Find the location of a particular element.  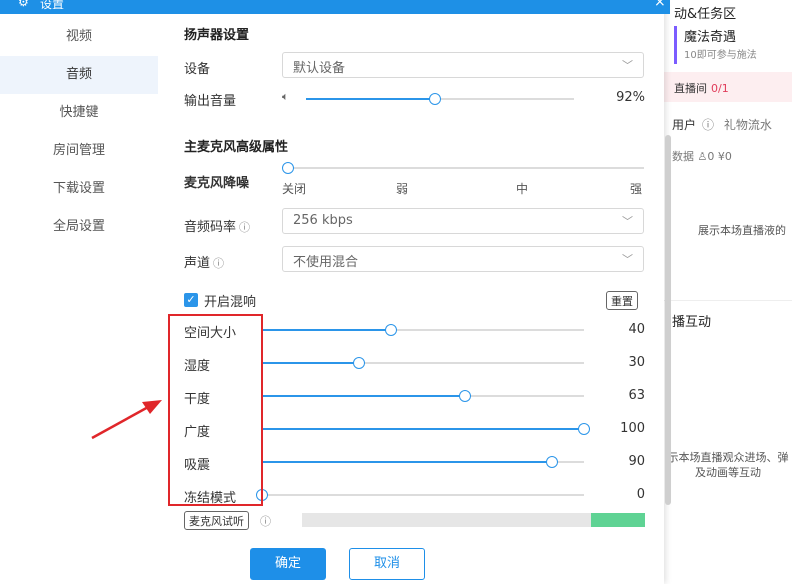

bg-card-subtitle: 10即可参与施法 is located at coordinates (720, 55).